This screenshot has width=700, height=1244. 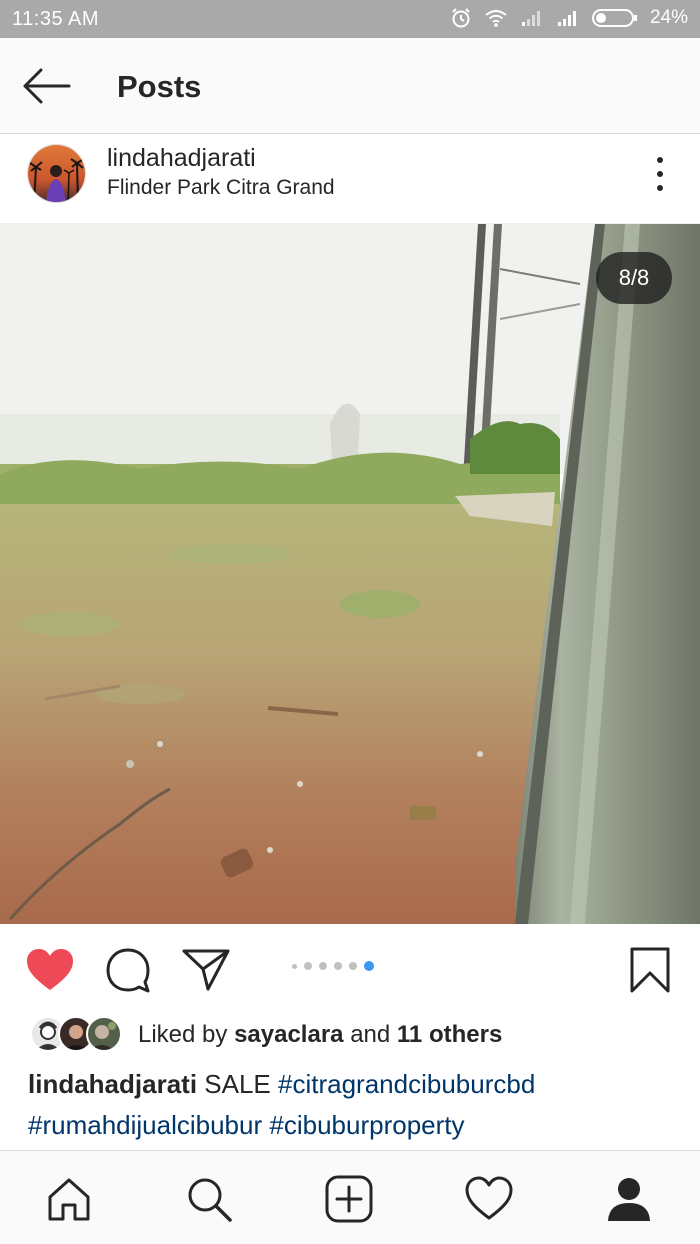 I want to click on status-icons: 24%, so click(x=569, y=18).